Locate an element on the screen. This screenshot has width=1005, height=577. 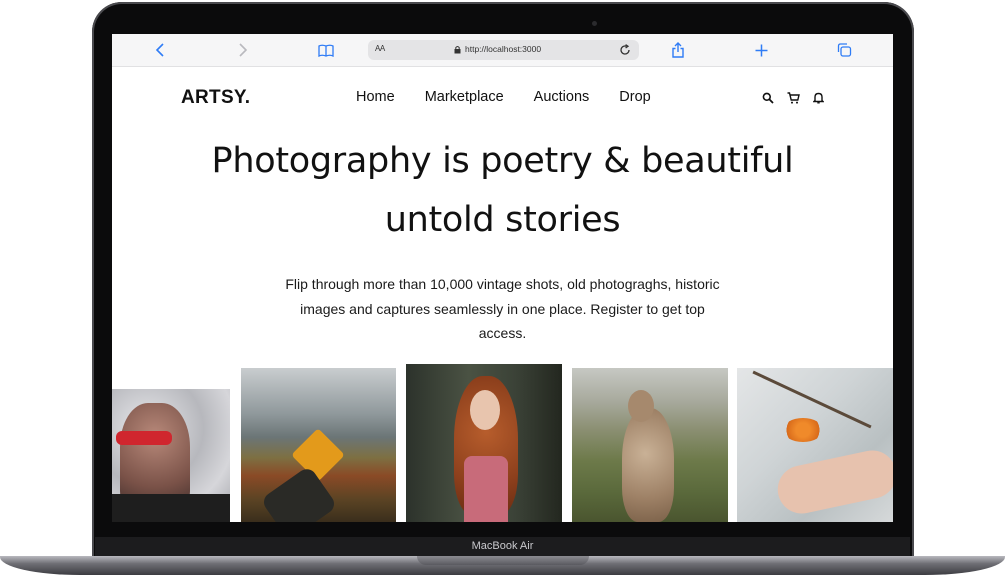
berries is located at coordinates (803, 430).